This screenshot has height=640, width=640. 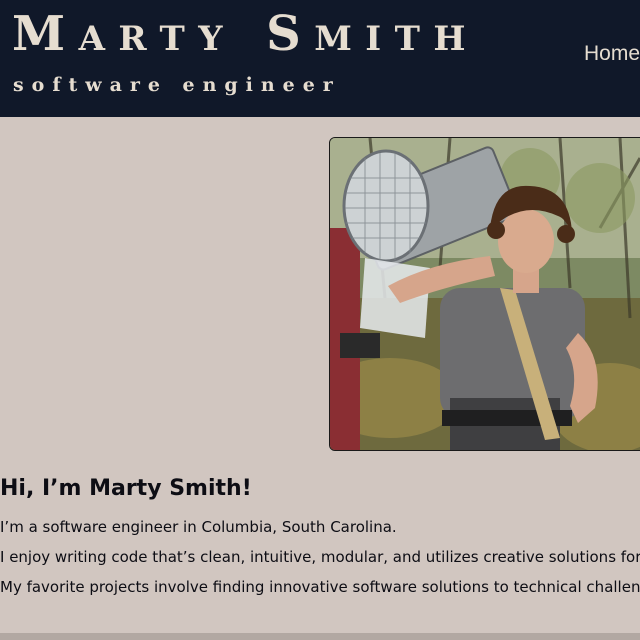 What do you see at coordinates (177, 85) in the screenshot?
I see `site-subtitle: software engineer` at bounding box center [177, 85].